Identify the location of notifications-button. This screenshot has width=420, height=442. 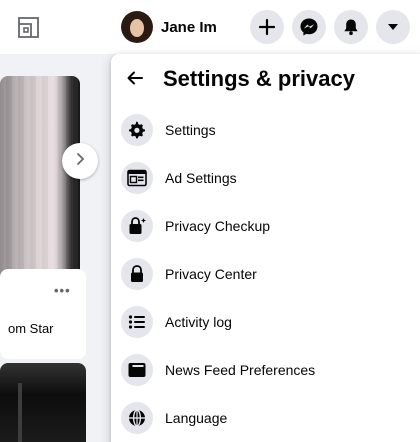
(351, 27).